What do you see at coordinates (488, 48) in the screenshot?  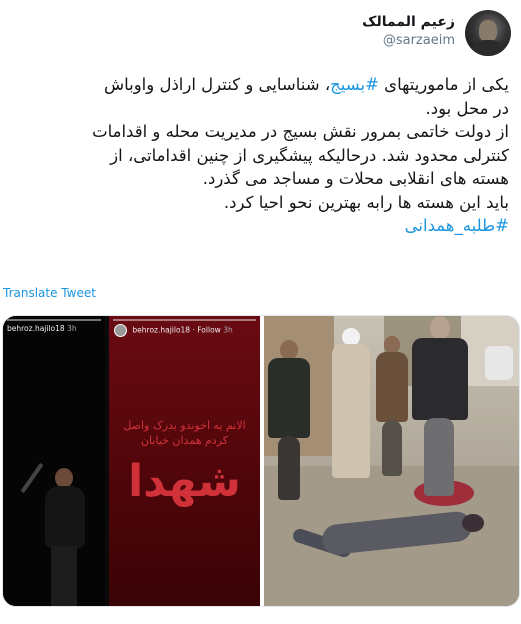 I see `avatar-body` at bounding box center [488, 48].